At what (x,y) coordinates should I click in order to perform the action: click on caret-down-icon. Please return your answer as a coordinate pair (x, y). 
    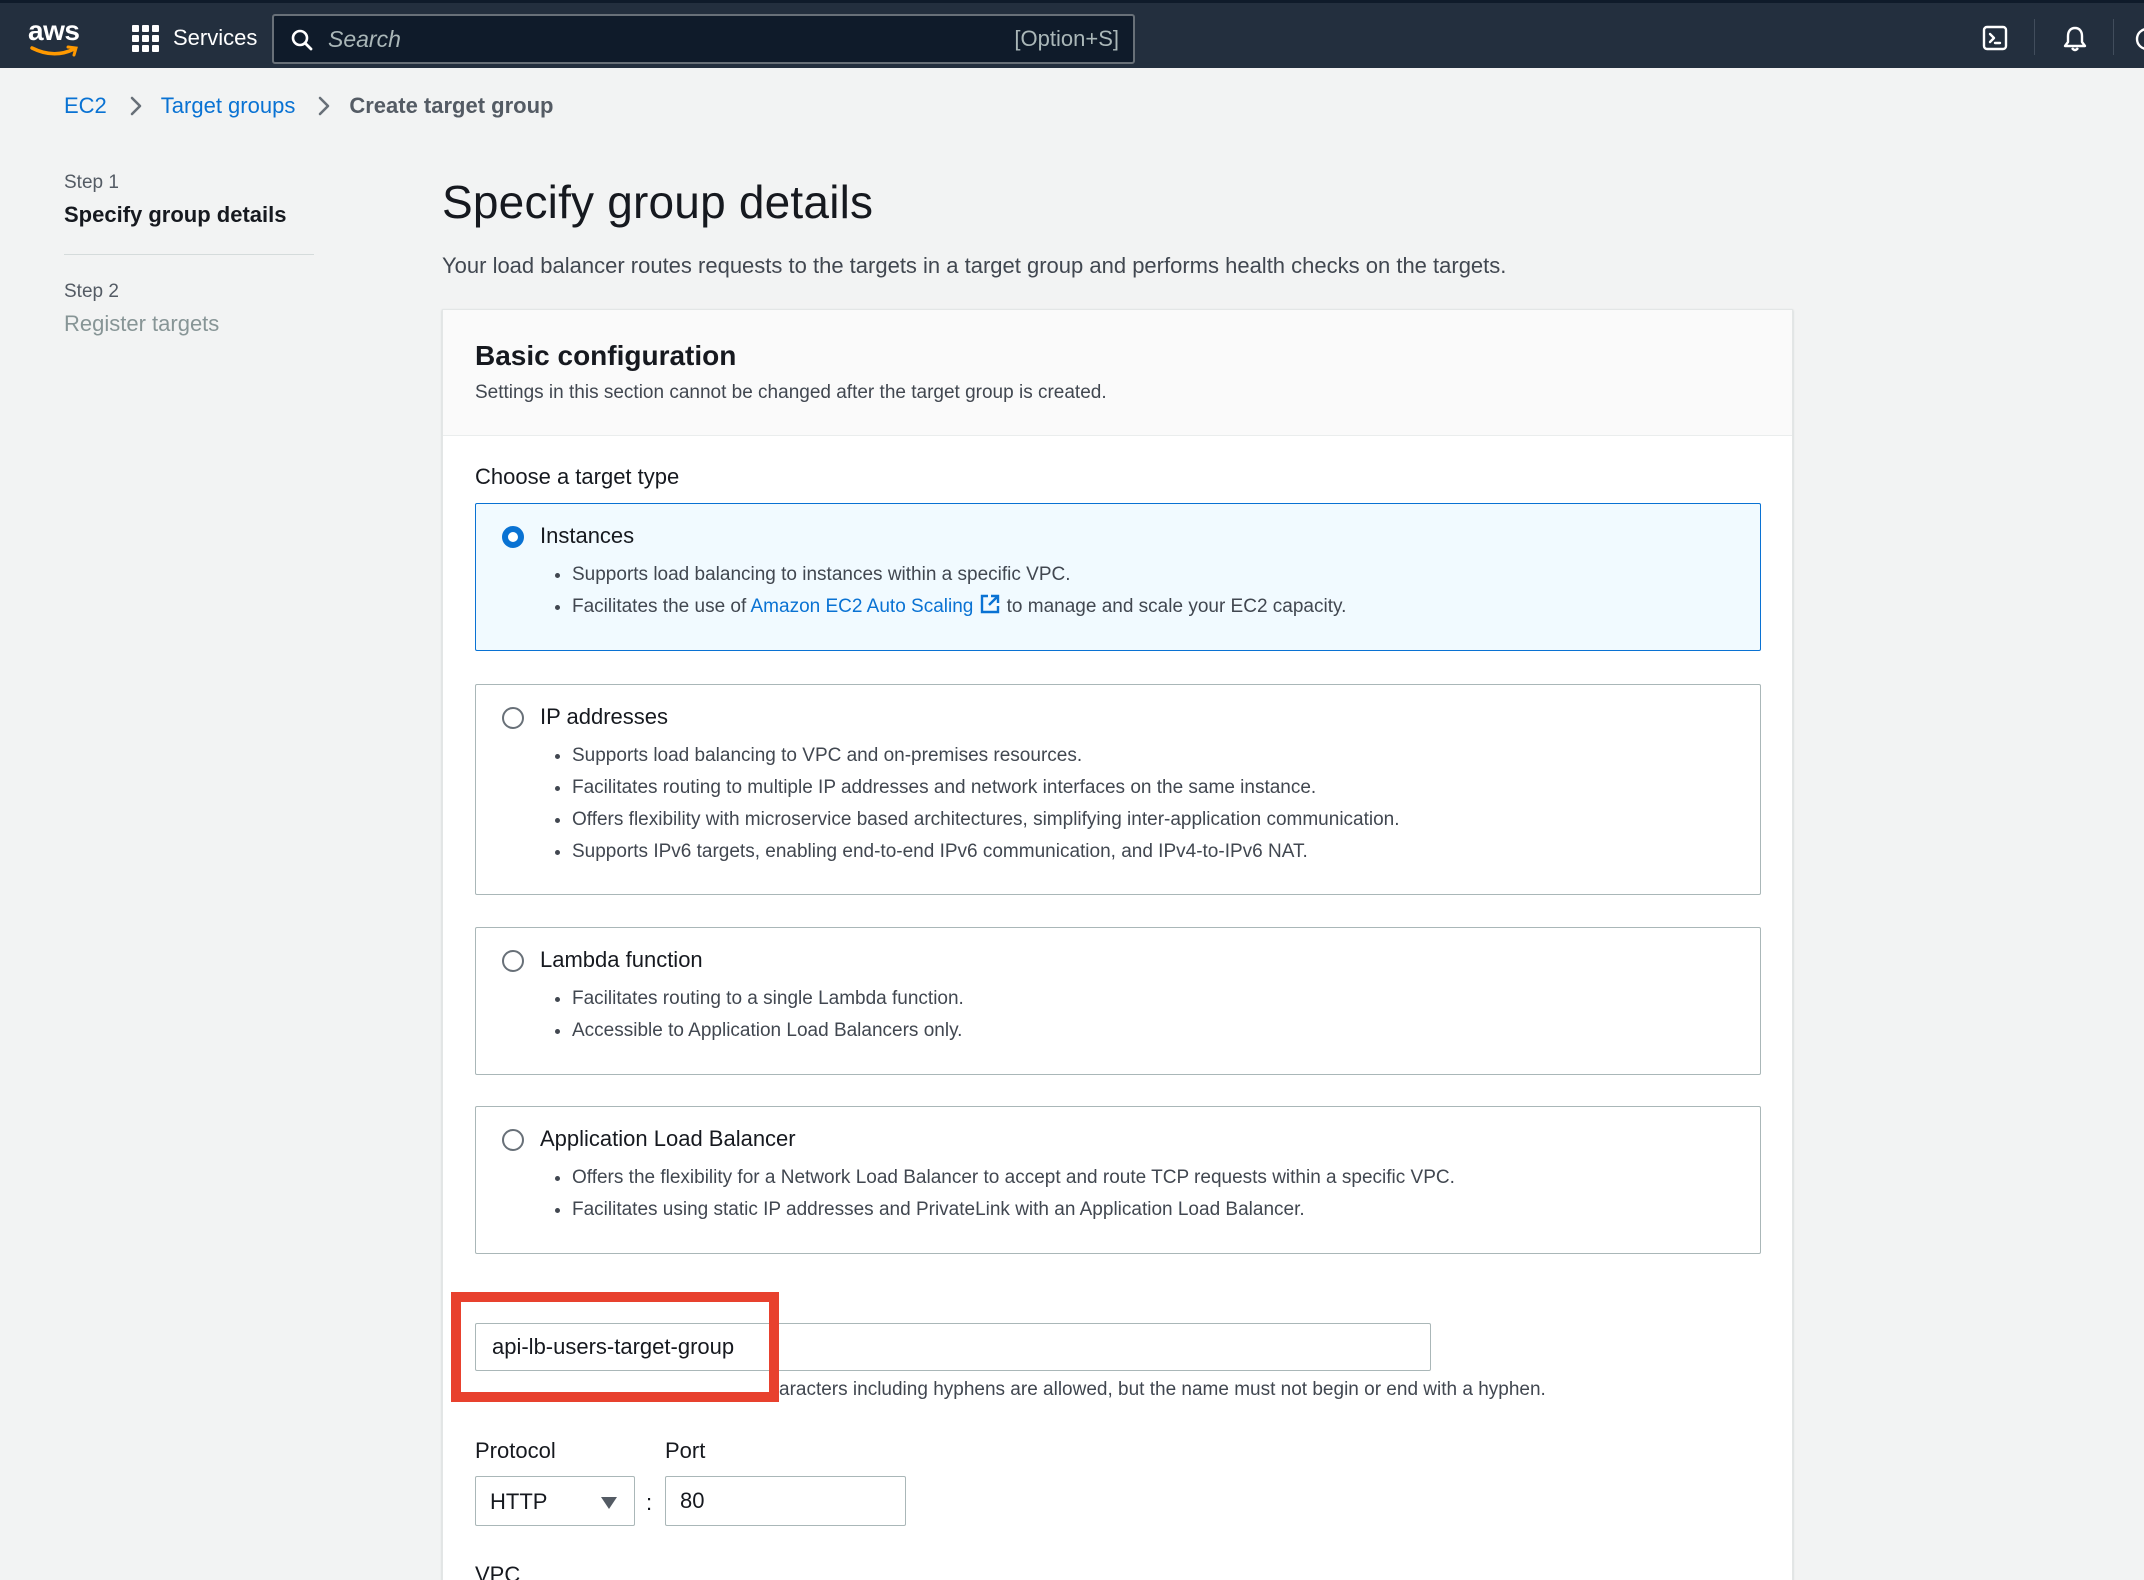
    Looking at the image, I should click on (609, 1503).